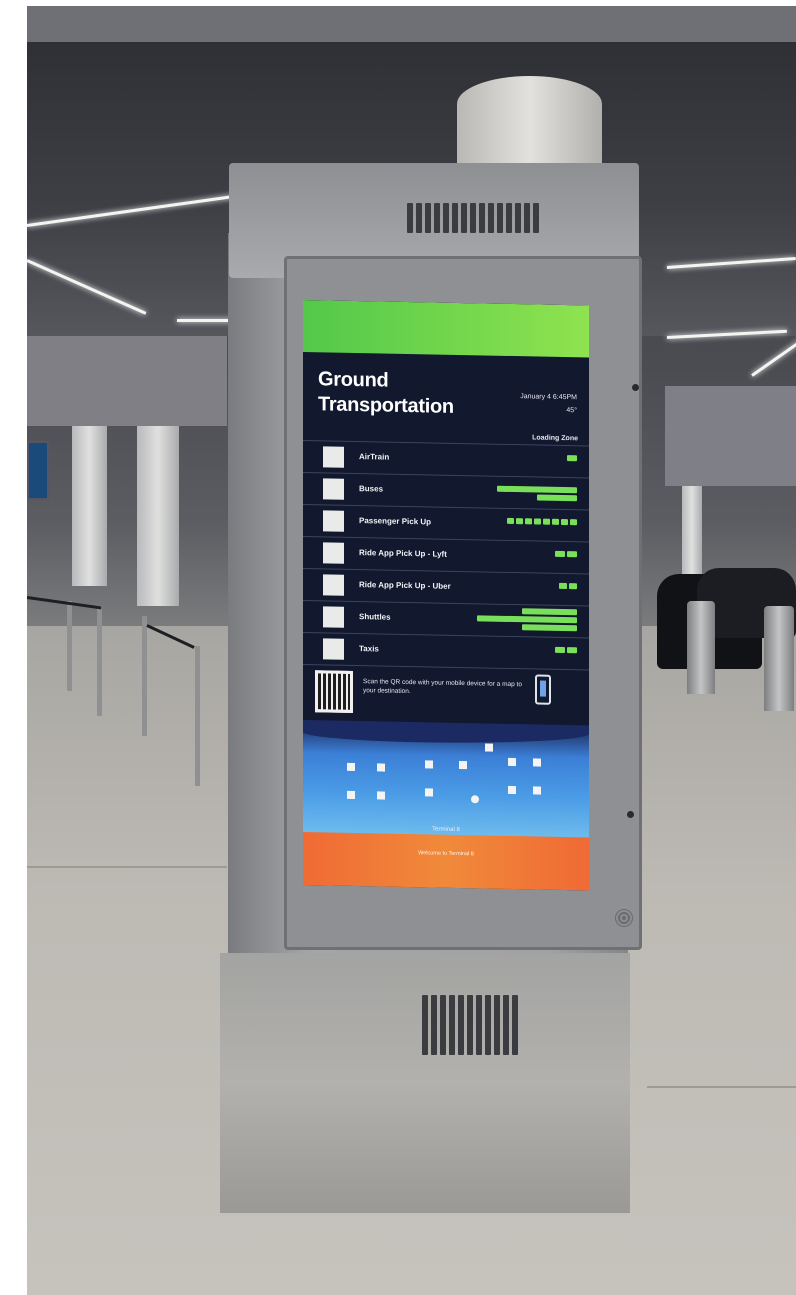 The image size is (796, 1295). I want to click on ceiling-light, so click(773, 358).